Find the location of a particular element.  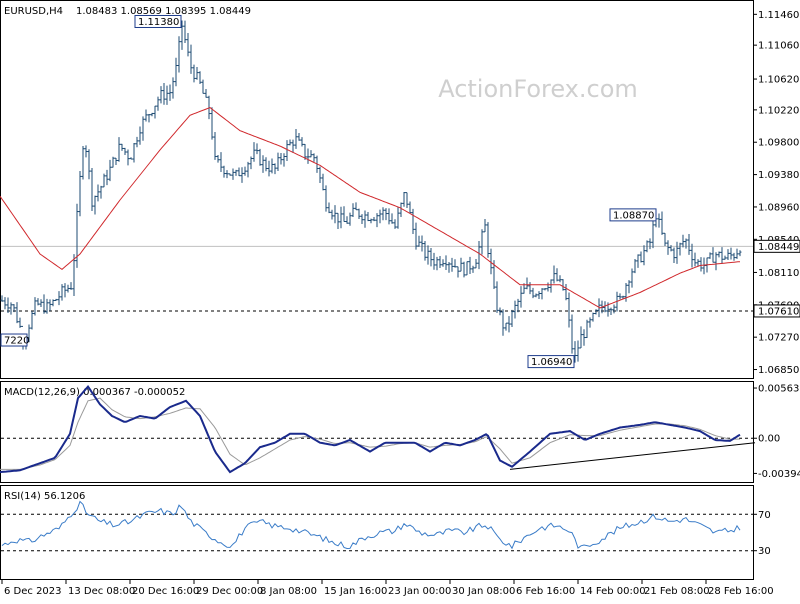

time-tick-label: 21 Feb 08:00 is located at coordinates (677, 591).